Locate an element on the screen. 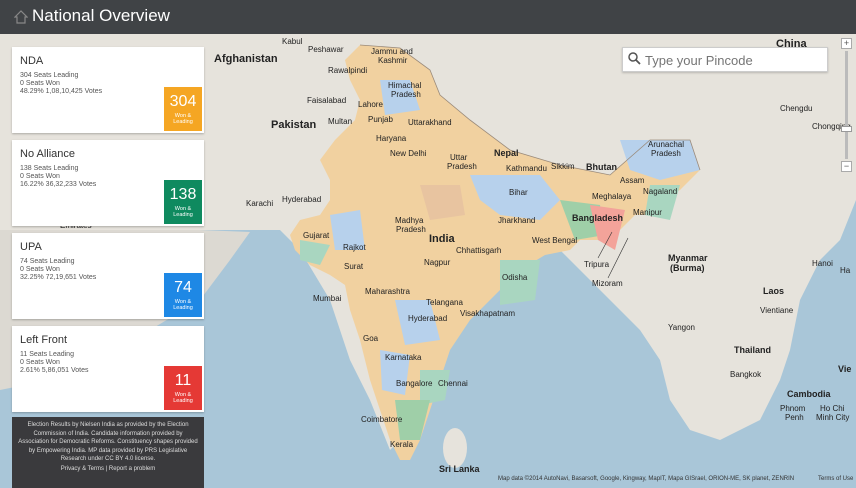  map-label-arunachal: Arunachal is located at coordinates (666, 144).